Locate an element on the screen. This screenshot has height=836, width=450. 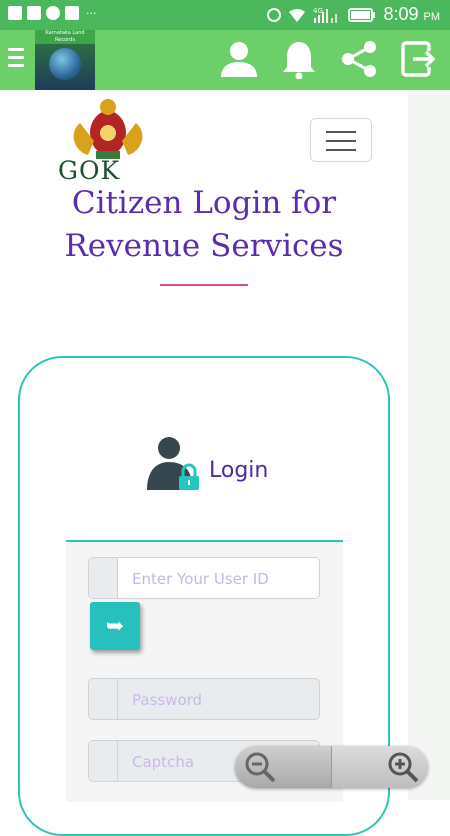
svg-text: 4G is located at coordinates (318, 11).